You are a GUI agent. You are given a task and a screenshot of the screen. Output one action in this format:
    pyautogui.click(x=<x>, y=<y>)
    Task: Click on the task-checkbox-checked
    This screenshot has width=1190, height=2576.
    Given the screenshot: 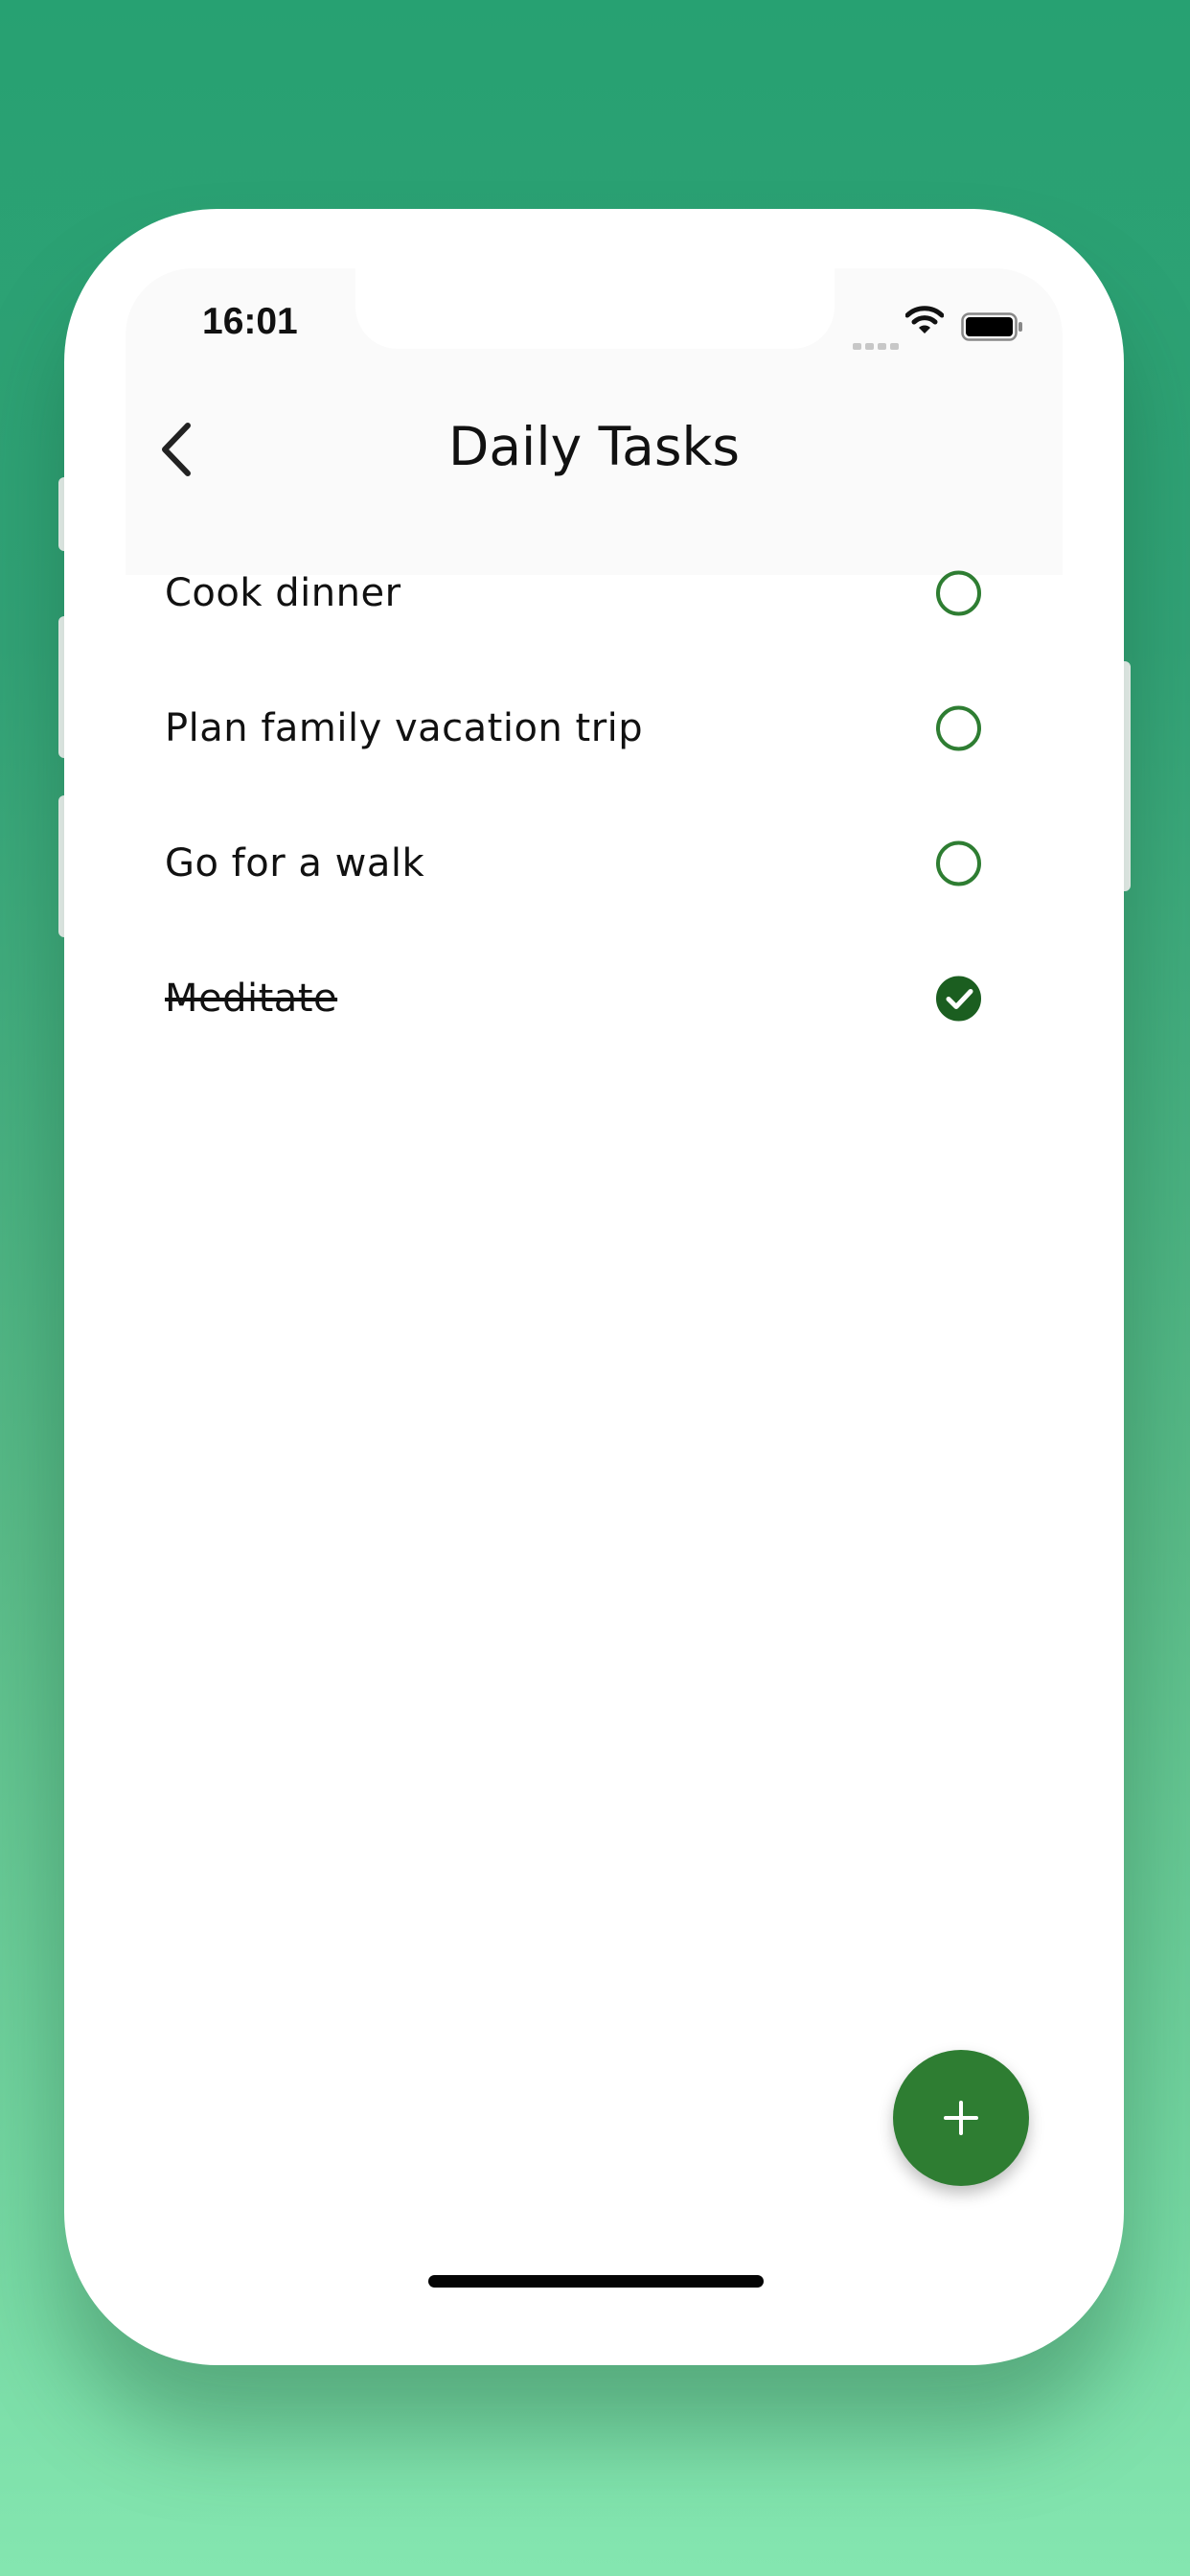 What is the action you would take?
    pyautogui.click(x=959, y=998)
    